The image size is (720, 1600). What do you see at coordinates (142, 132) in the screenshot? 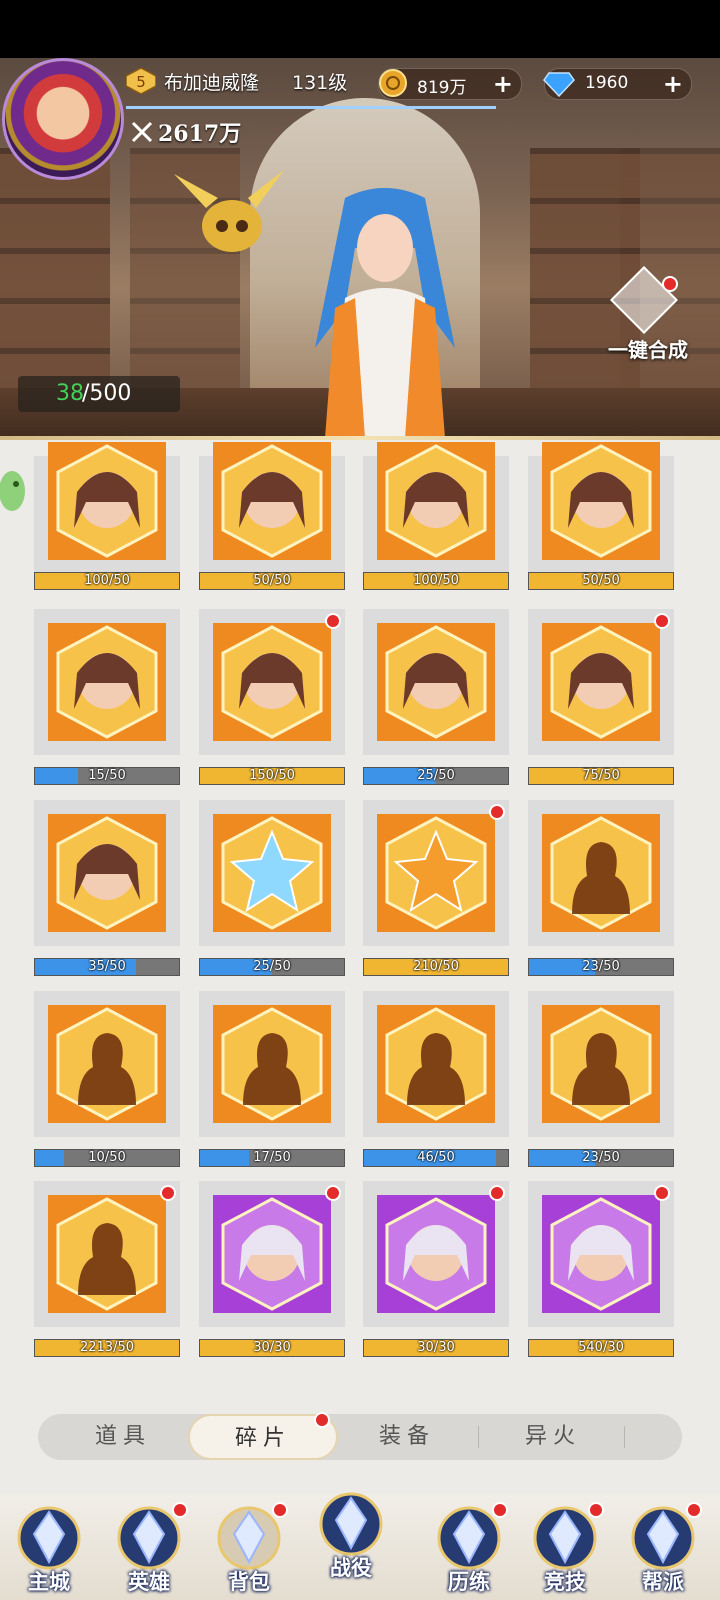
I see `crossed-swords-power-icon` at bounding box center [142, 132].